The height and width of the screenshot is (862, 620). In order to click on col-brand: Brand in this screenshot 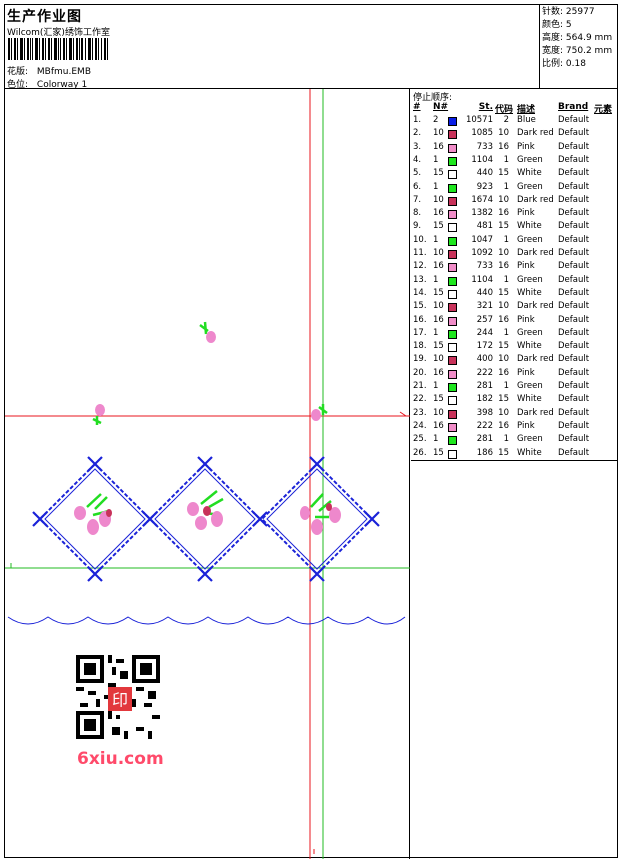, I will do `click(573, 107)`.